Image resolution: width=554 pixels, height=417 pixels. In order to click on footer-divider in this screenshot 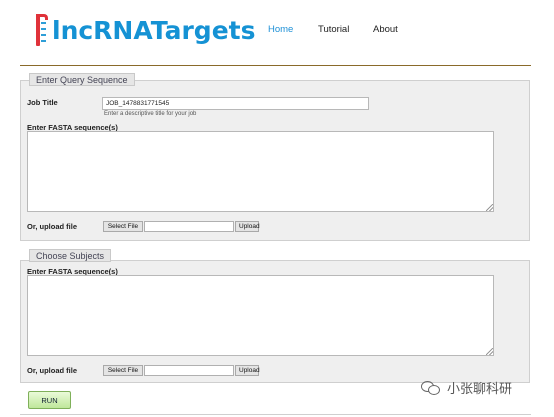, I will do `click(275, 414)`.